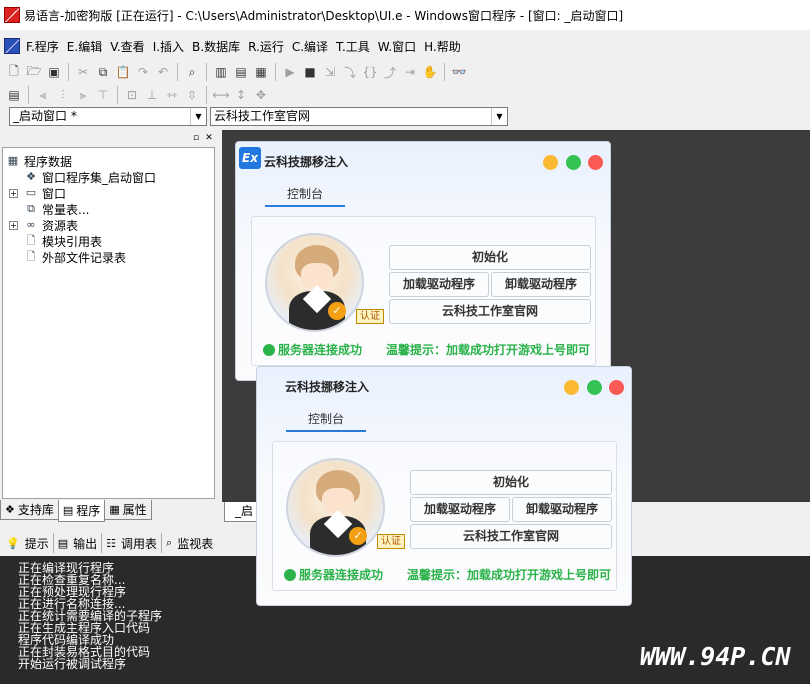  Describe the element at coordinates (350, 72) in the screenshot. I see `step-into-icon: ⤵` at that location.